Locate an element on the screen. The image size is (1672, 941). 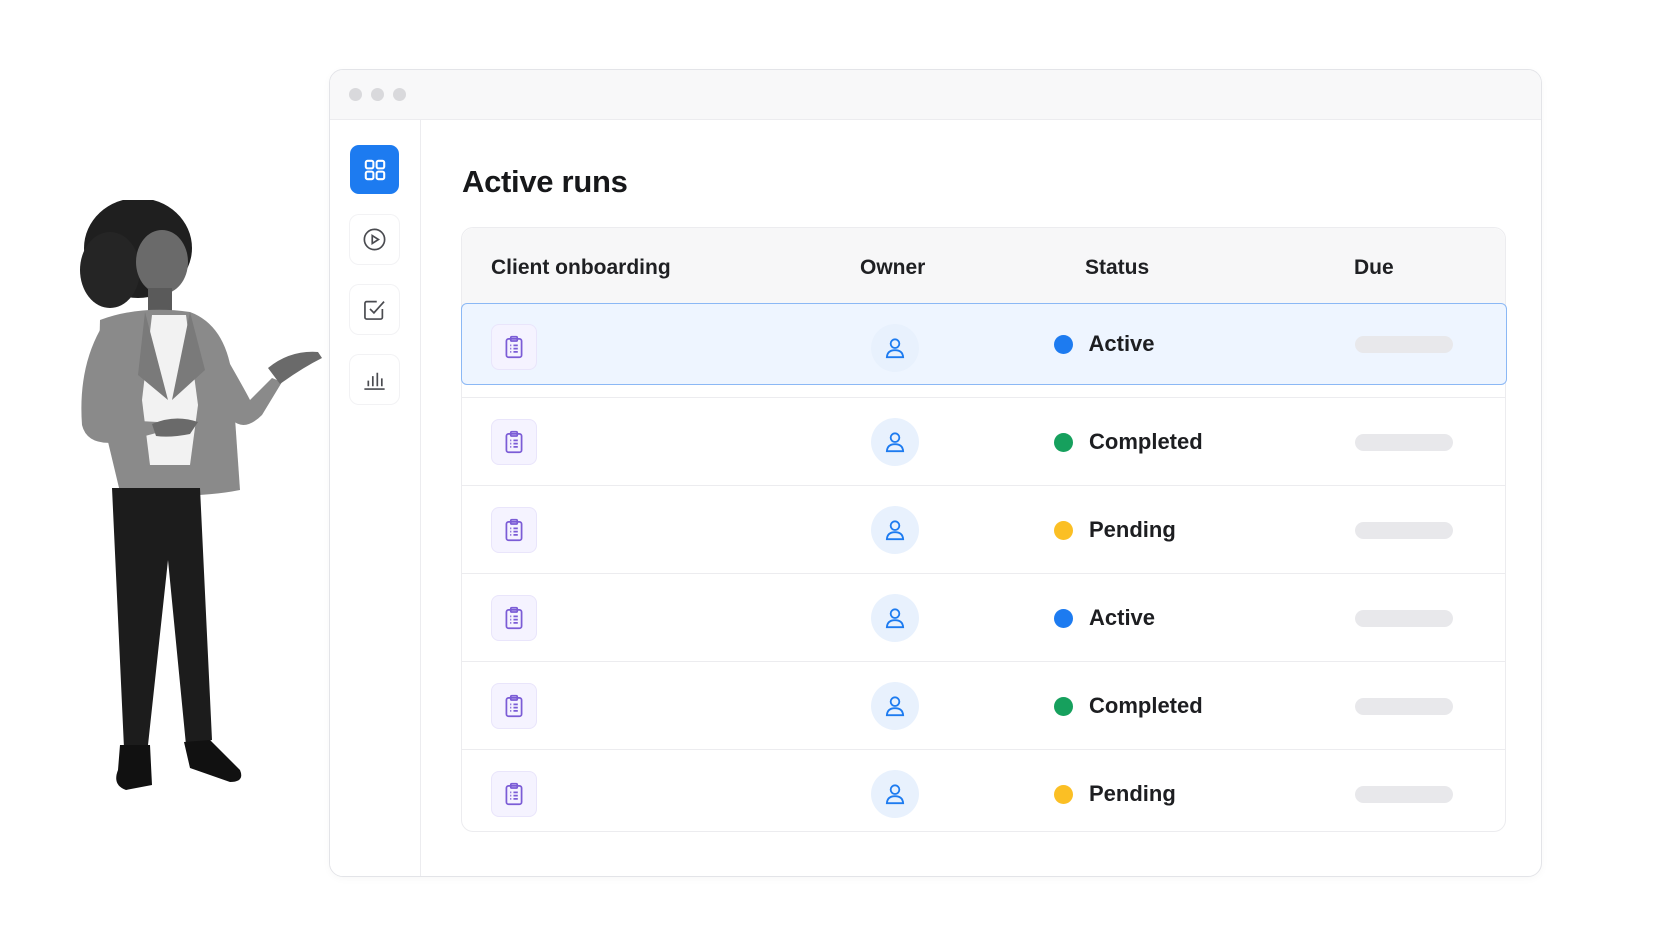
sidebar-item-tasks is located at coordinates (374, 309).